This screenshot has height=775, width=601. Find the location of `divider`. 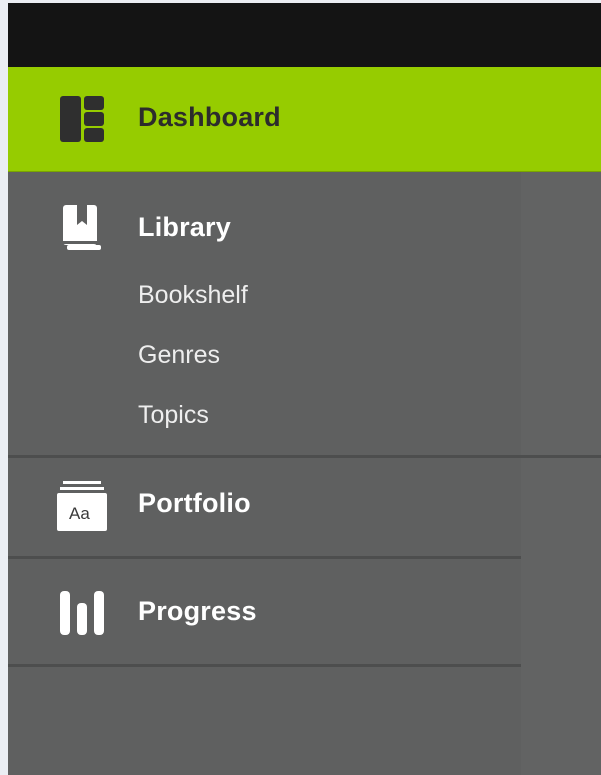

divider is located at coordinates (264, 665).